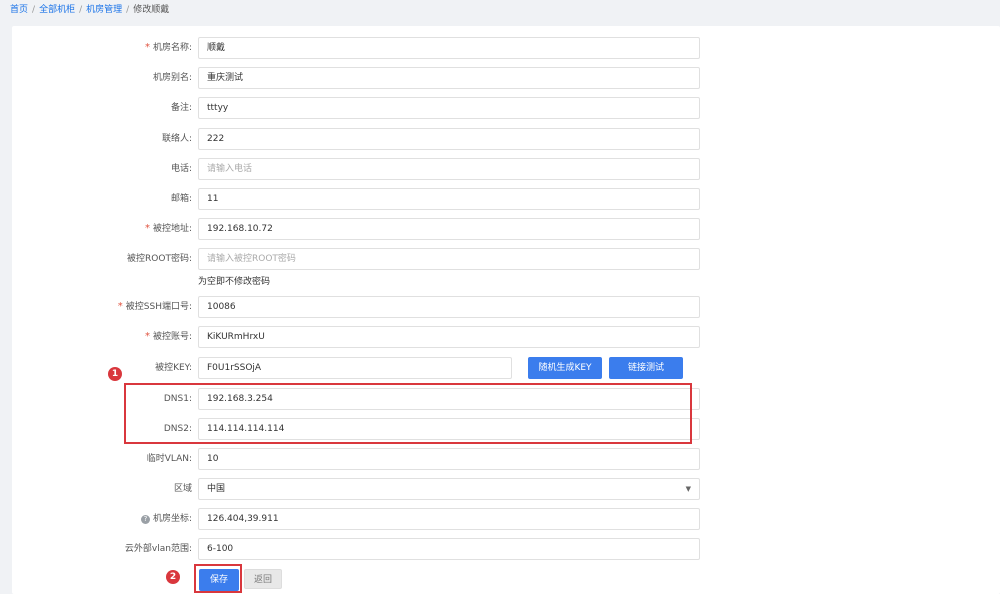  What do you see at coordinates (449, 519) in the screenshot?
I see `coordinates-input` at bounding box center [449, 519].